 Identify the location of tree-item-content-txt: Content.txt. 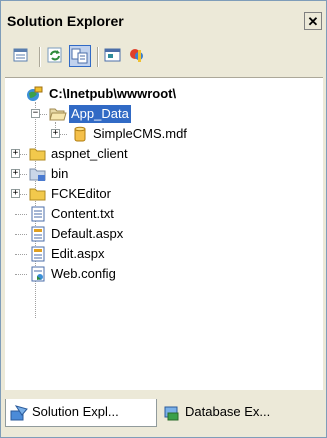
(163, 214).